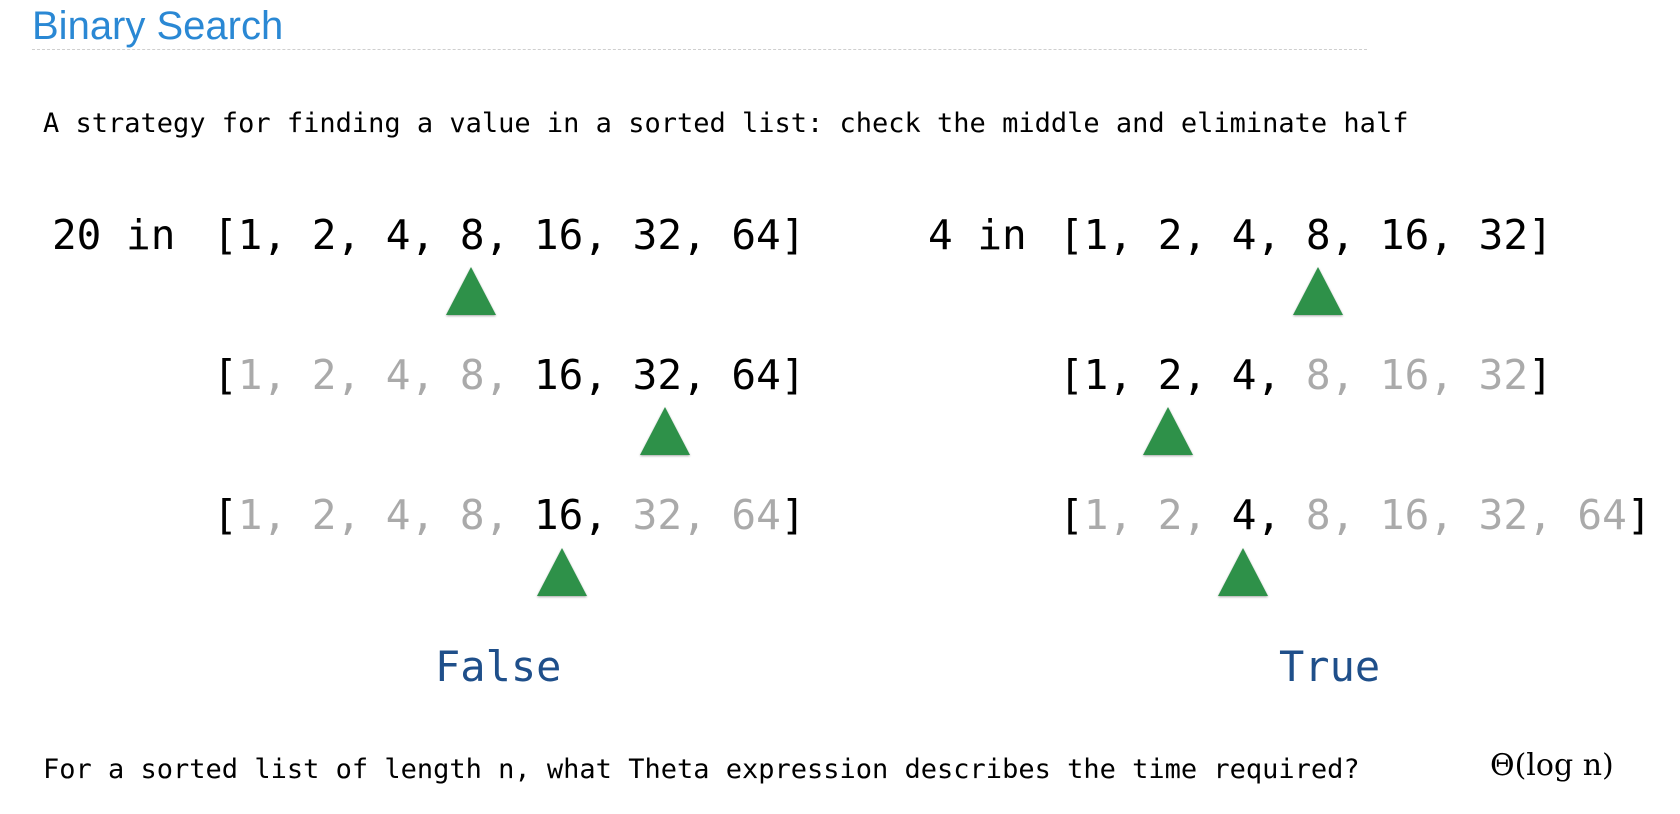 The width and height of the screenshot is (1680, 814). I want to click on list-segment-active: 16,, so click(570, 515).